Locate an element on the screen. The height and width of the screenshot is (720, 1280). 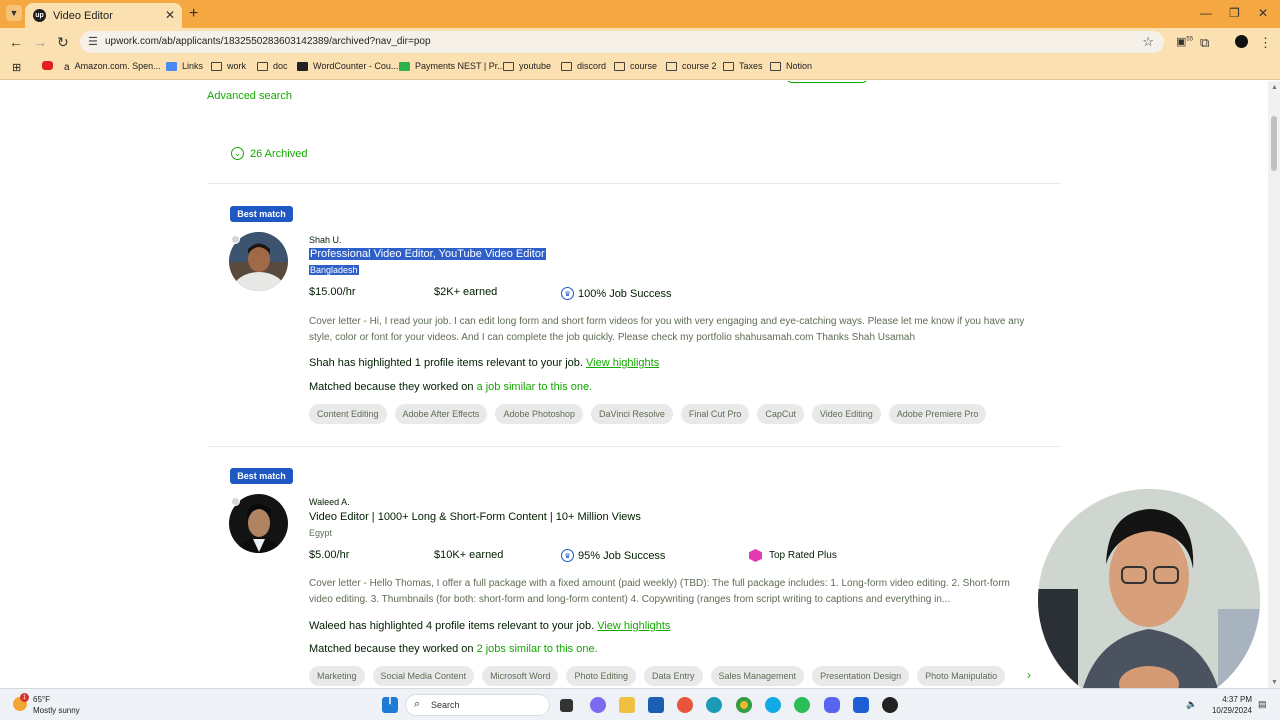
close-window-icon: ✕ is located at coordinates (1263, 13).